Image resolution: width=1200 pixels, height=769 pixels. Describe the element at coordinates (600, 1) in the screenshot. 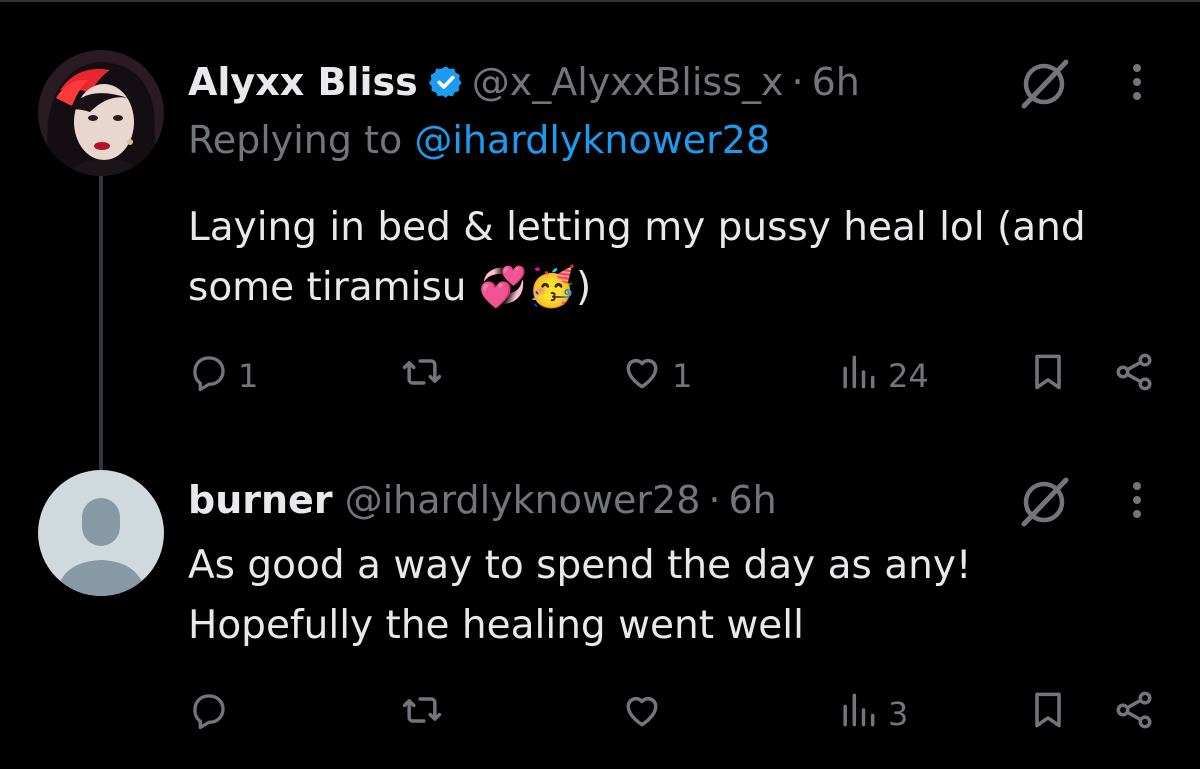

I see `top-divider` at that location.